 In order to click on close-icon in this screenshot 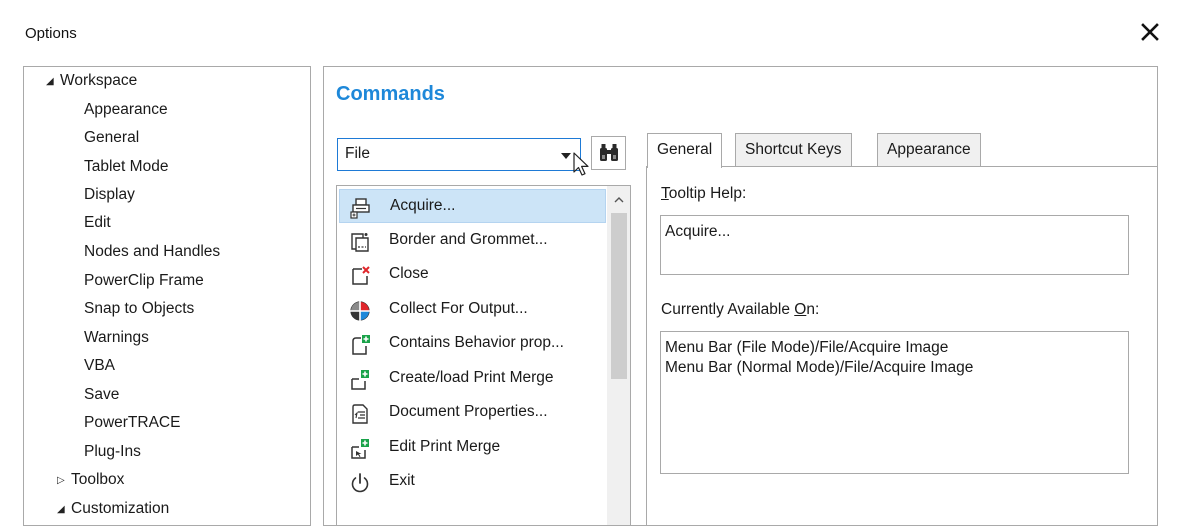, I will do `click(1150, 32)`.